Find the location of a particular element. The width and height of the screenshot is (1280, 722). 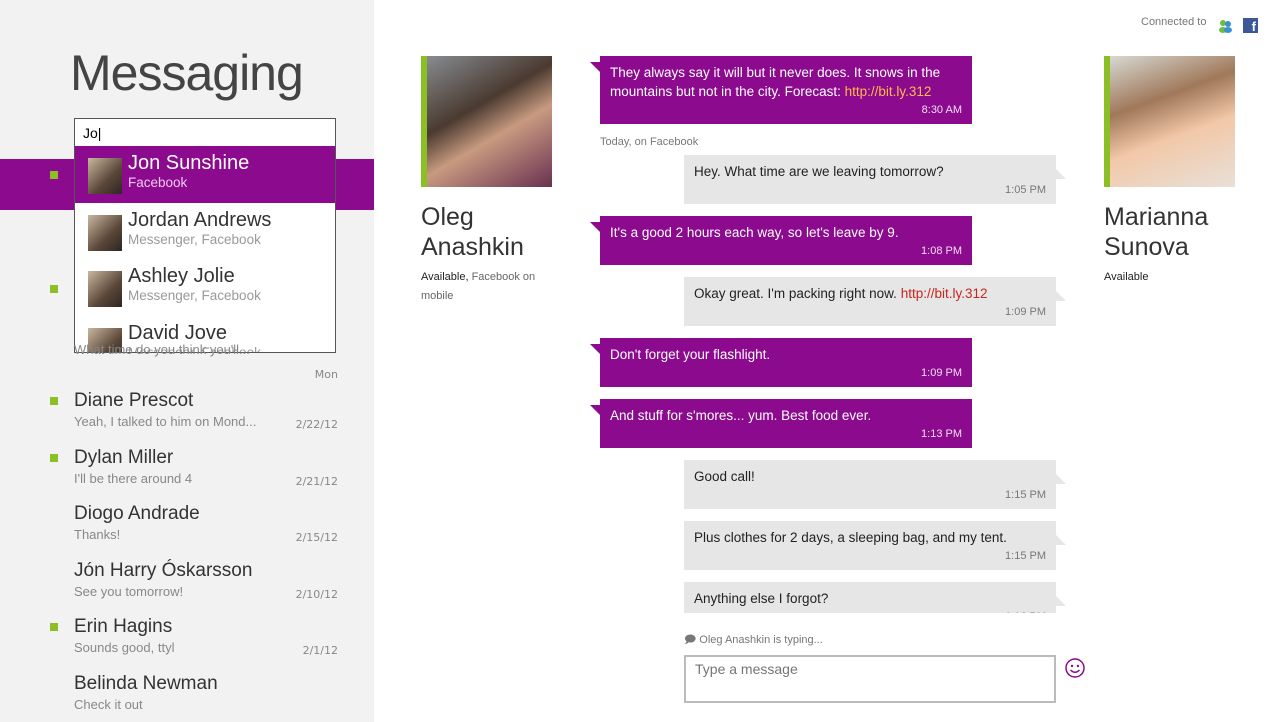

suggestion-item: Jon Sunshine Facebook is located at coordinates (205, 174).